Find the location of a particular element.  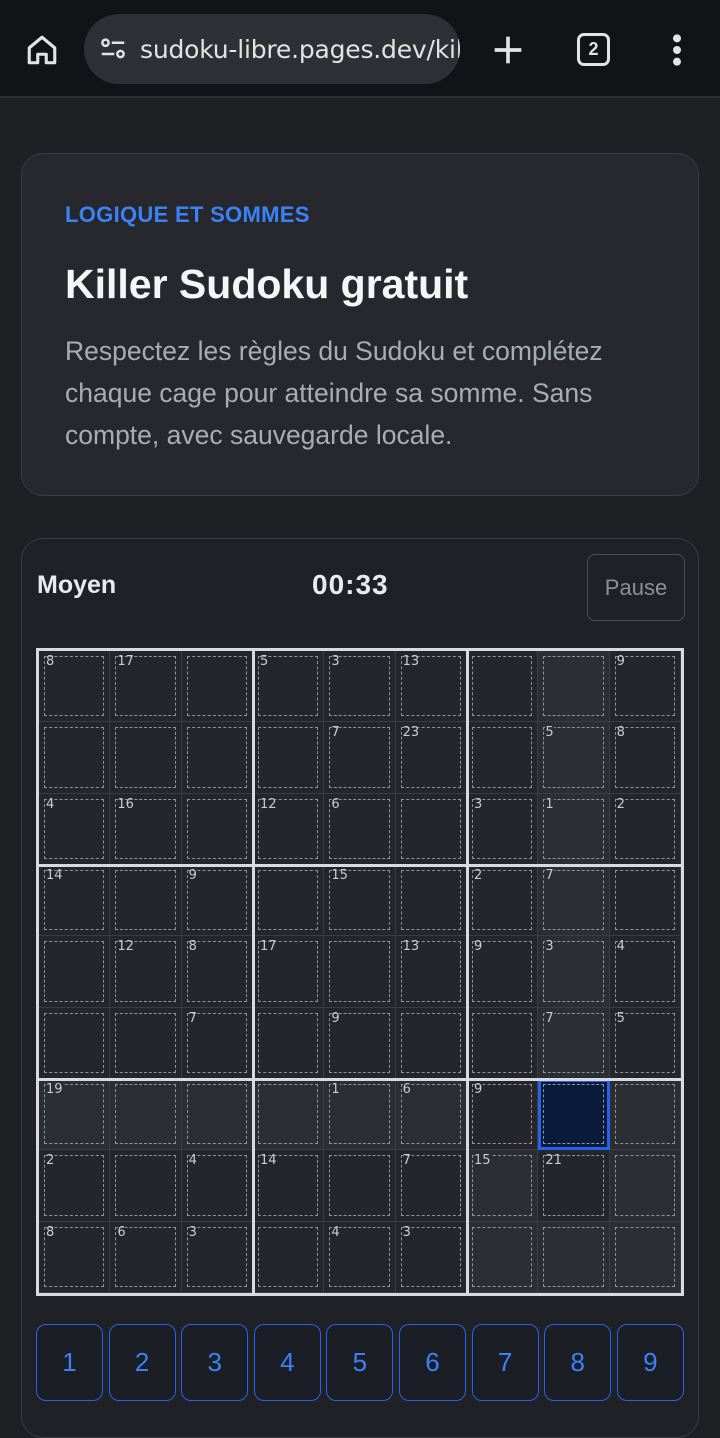

board-cell-r3c3 is located at coordinates (217, 829).